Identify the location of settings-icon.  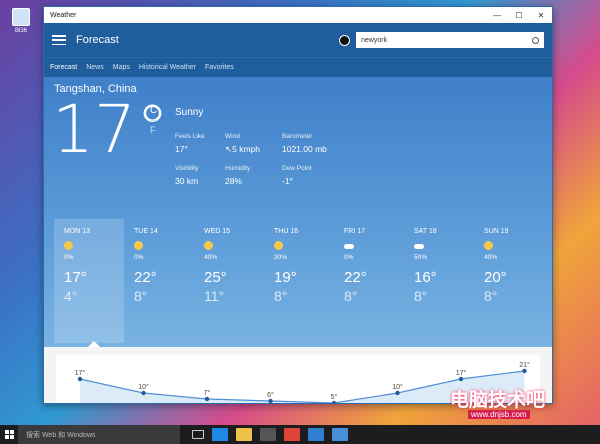
(340, 434).